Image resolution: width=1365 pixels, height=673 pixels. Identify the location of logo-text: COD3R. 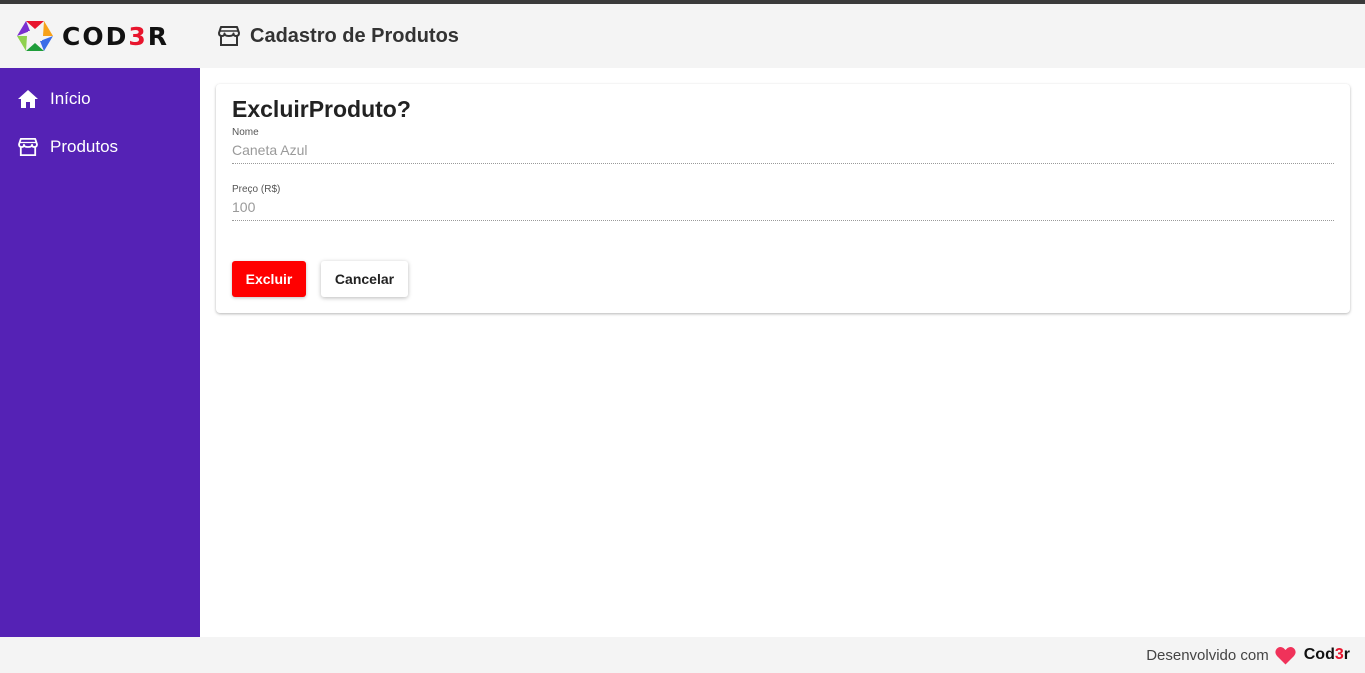
(116, 36).